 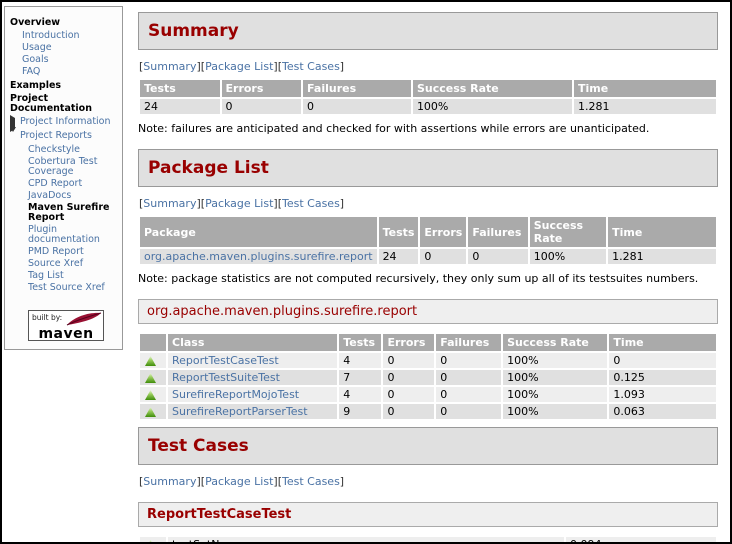 I want to click on package-time: 1.281, so click(x=662, y=256).